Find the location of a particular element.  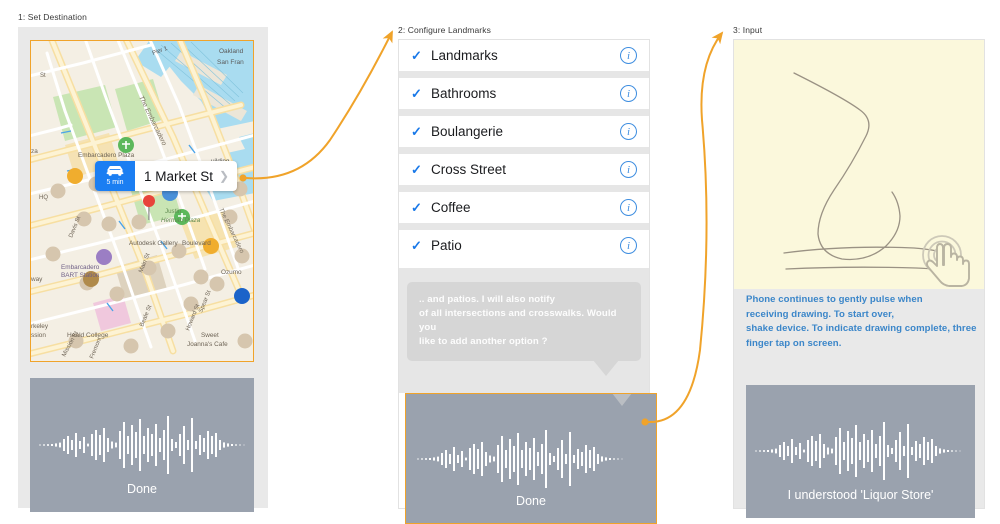

svg-text: San Fran is located at coordinates (230, 62).